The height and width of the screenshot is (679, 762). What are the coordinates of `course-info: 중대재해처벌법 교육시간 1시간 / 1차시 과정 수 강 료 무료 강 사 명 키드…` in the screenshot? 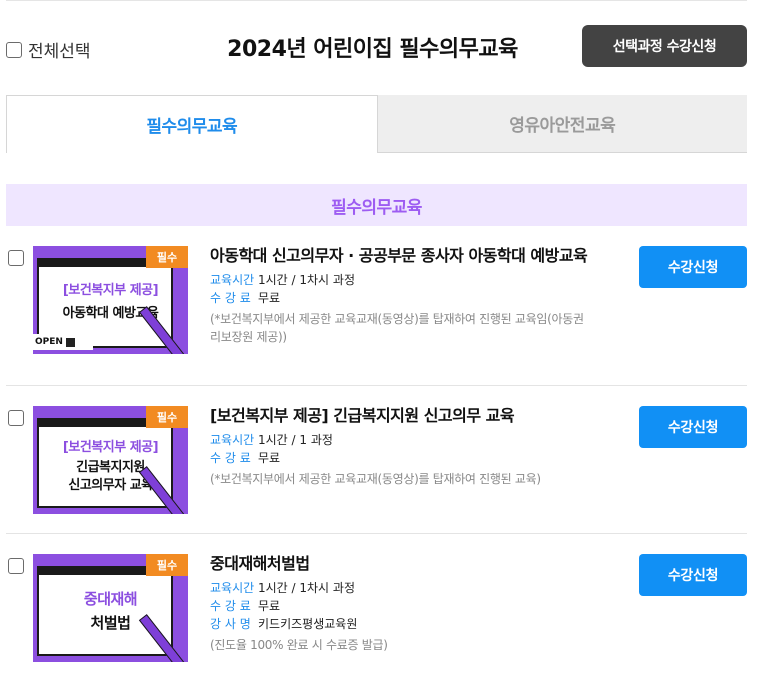 It's located at (400, 604).